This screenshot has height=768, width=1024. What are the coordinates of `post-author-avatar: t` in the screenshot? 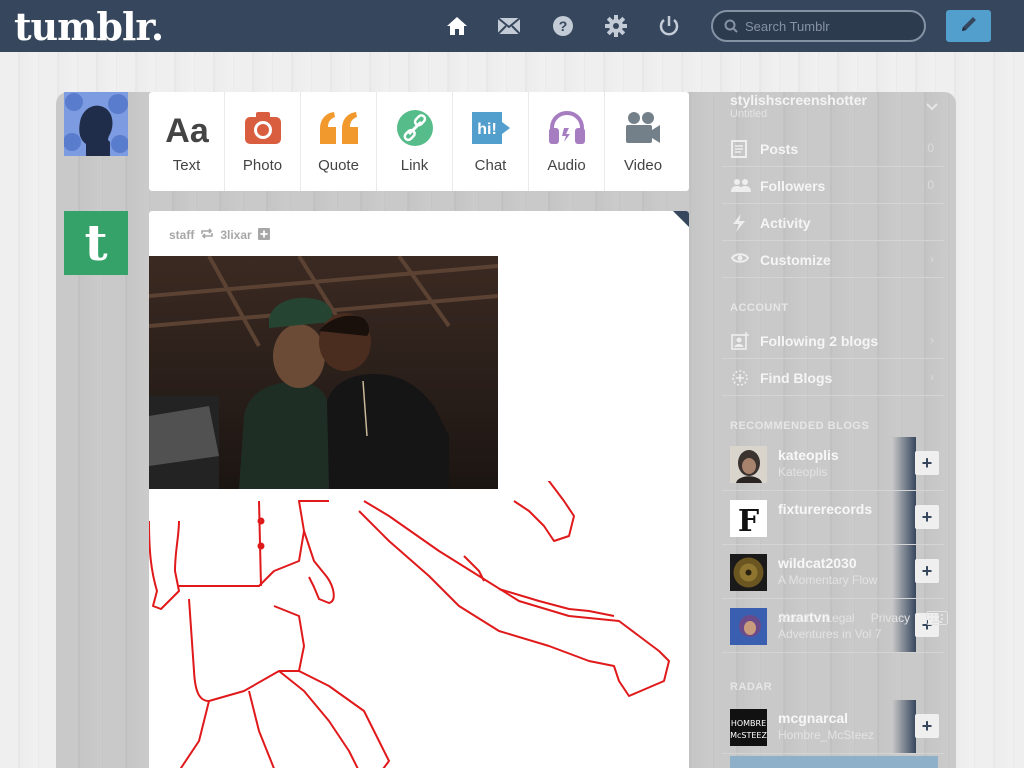 It's located at (96, 243).